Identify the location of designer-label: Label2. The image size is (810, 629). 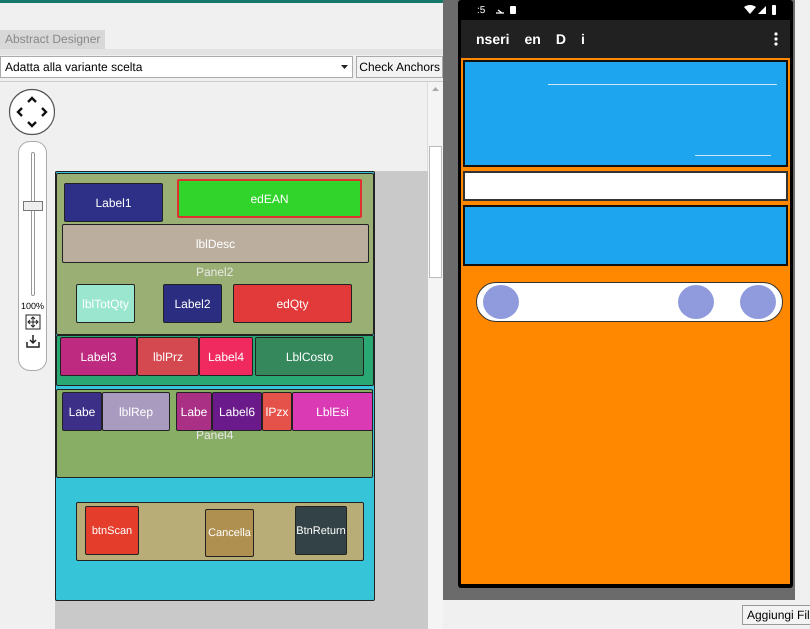
(192, 303).